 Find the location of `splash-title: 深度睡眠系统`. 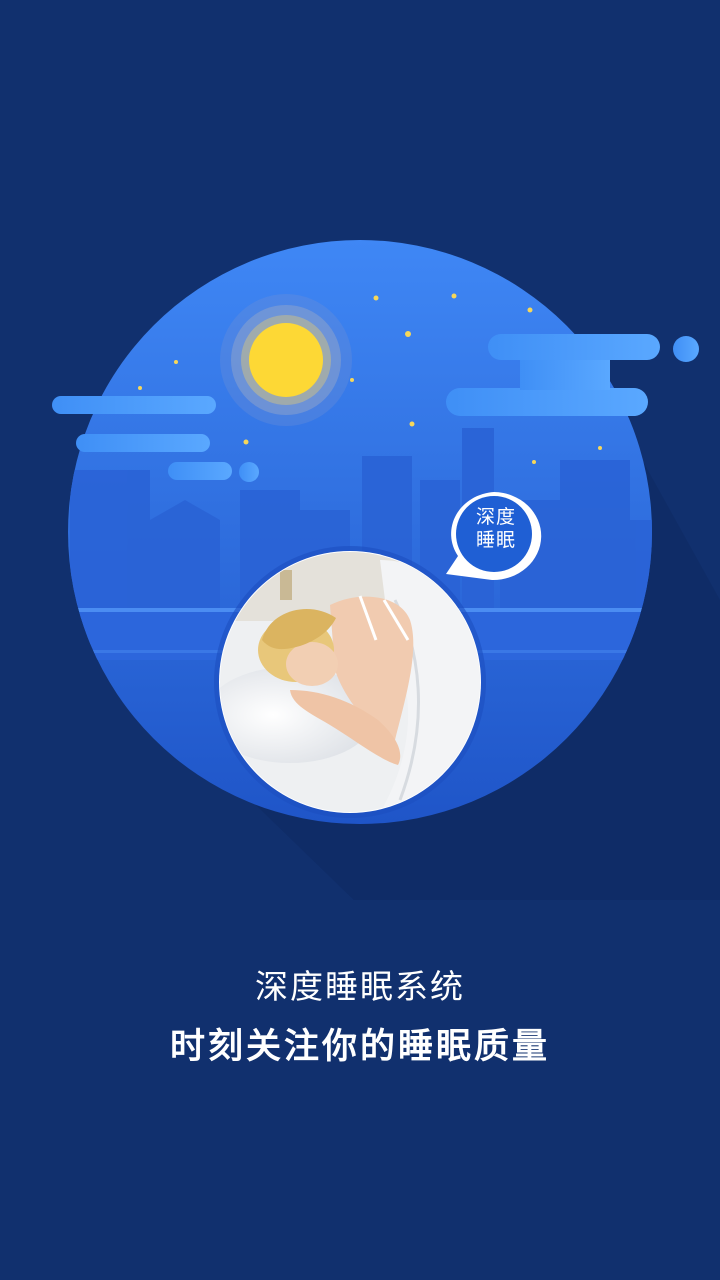

splash-title: 深度睡眠系统 is located at coordinates (360, 986).